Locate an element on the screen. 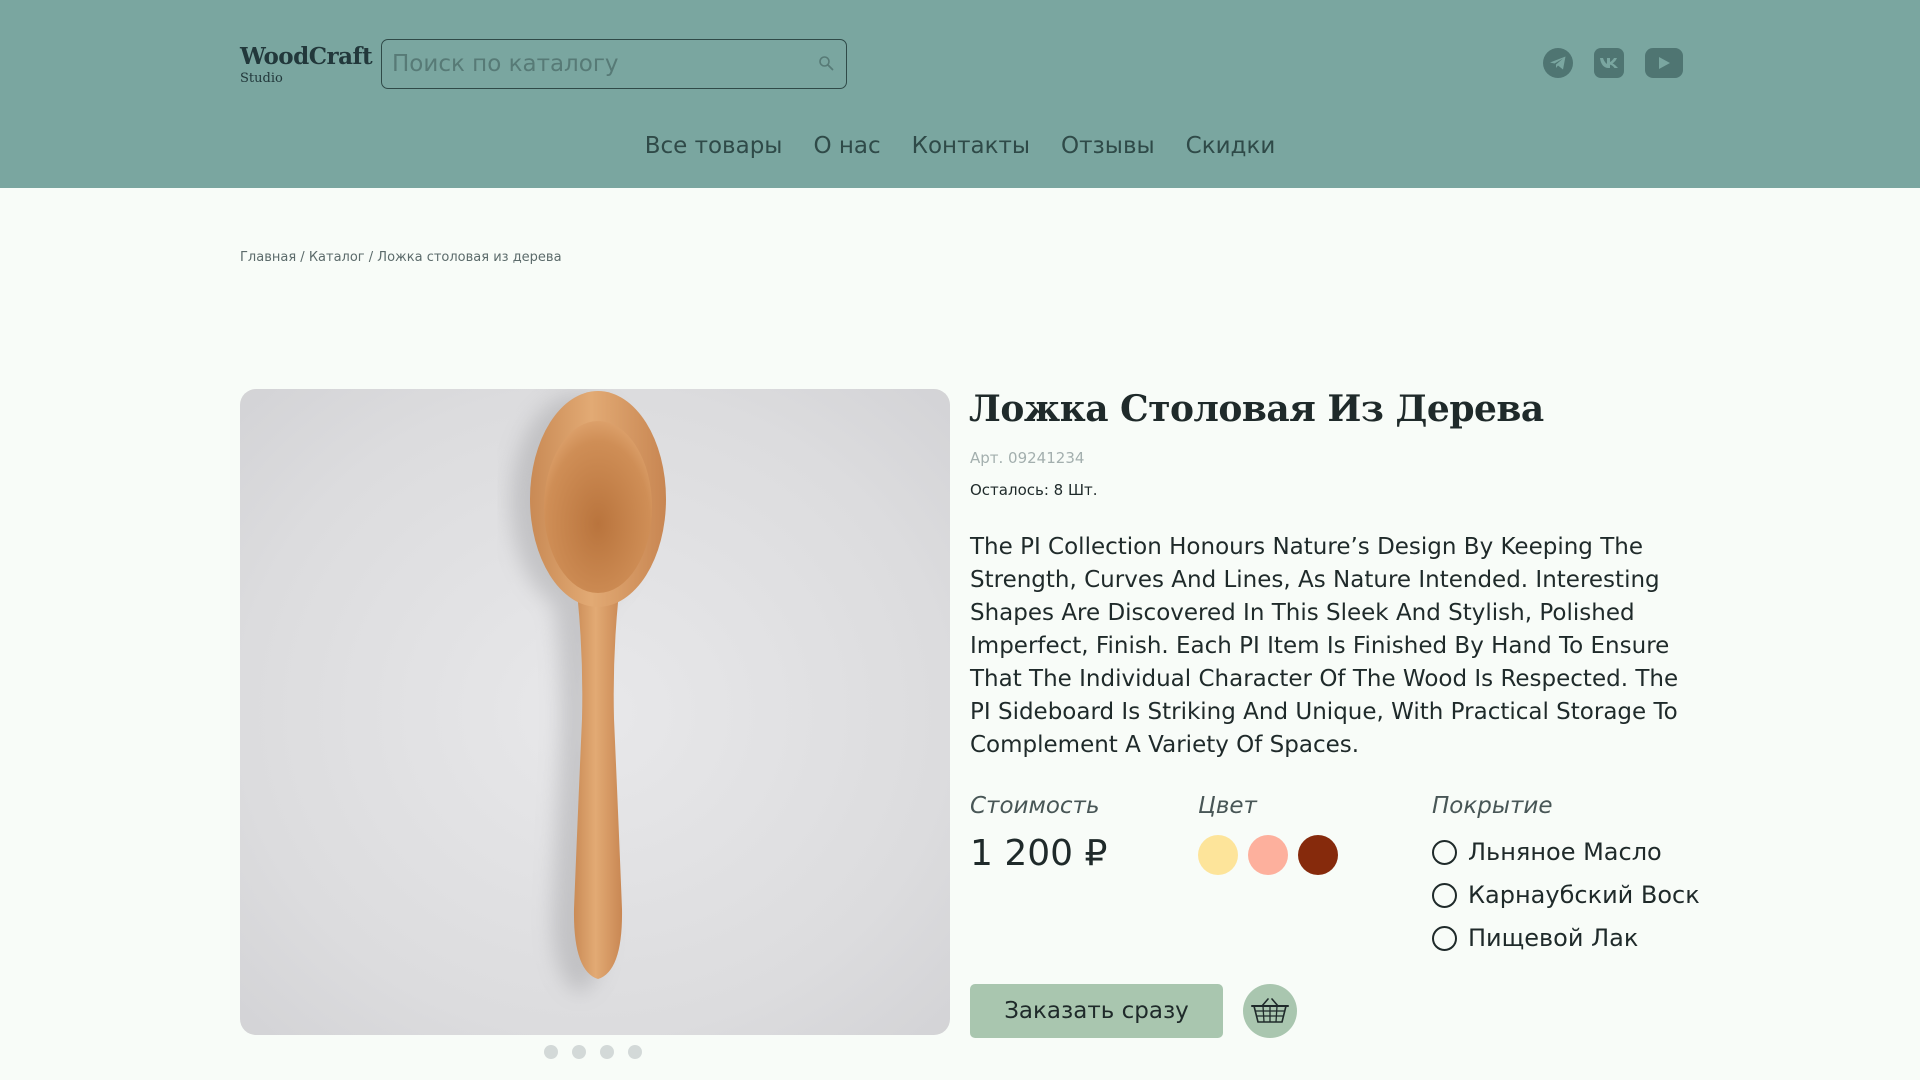 The width and height of the screenshot is (1920, 1080). stock-count: Осталось: 8 Шт. is located at coordinates (1034, 490).